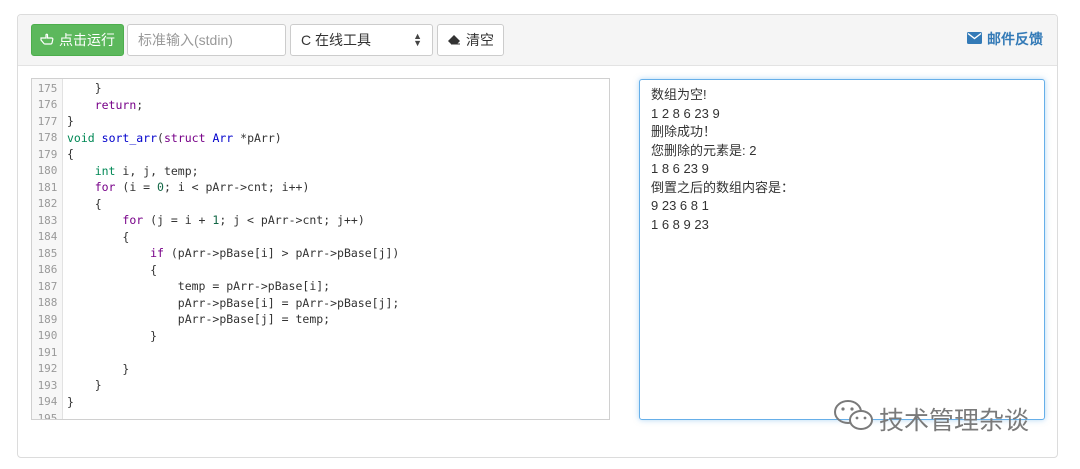 The image size is (1080, 469). I want to click on line-number: 190, so click(47, 336).